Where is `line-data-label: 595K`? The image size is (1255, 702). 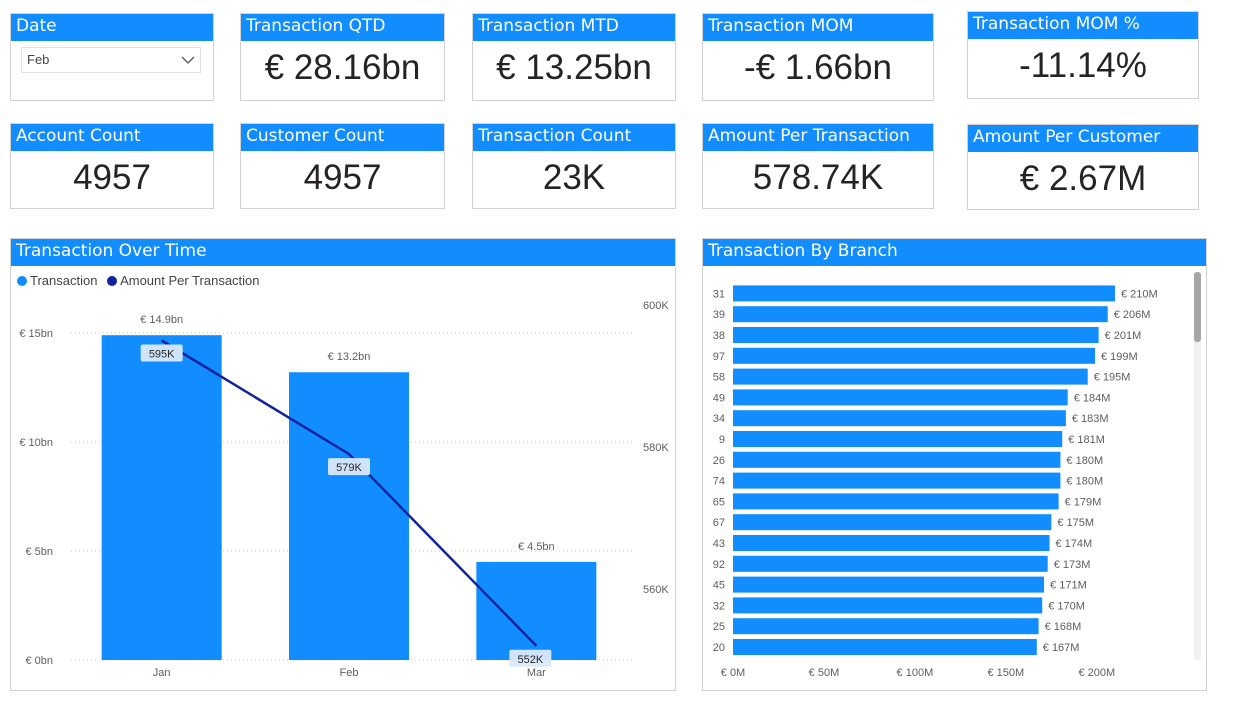
line-data-label: 595K is located at coordinates (162, 355).